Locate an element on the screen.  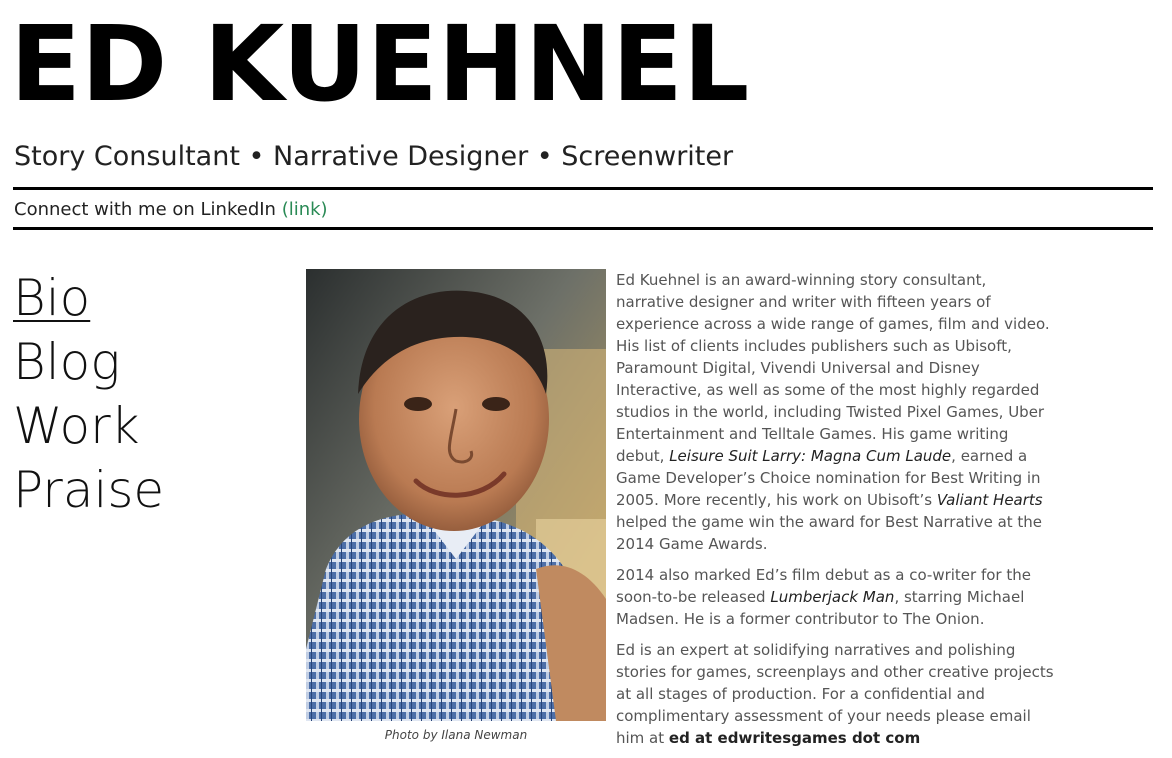
contact-email: ed at edwritesgames dot com is located at coordinates (794, 738).